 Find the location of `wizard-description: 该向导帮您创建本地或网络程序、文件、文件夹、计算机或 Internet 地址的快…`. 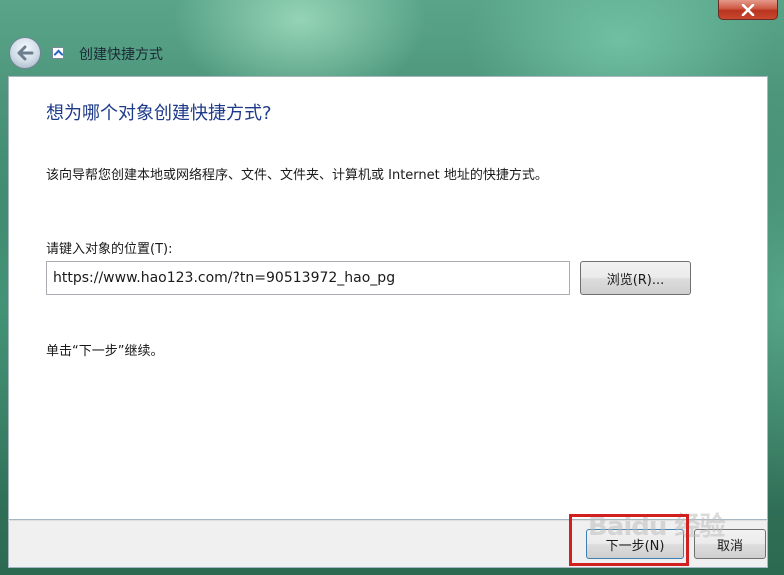

wizard-description: 该向导帮您创建本地或网络程序、文件、文件夹、计算机或 Internet 地址的快… is located at coordinates (297, 175).